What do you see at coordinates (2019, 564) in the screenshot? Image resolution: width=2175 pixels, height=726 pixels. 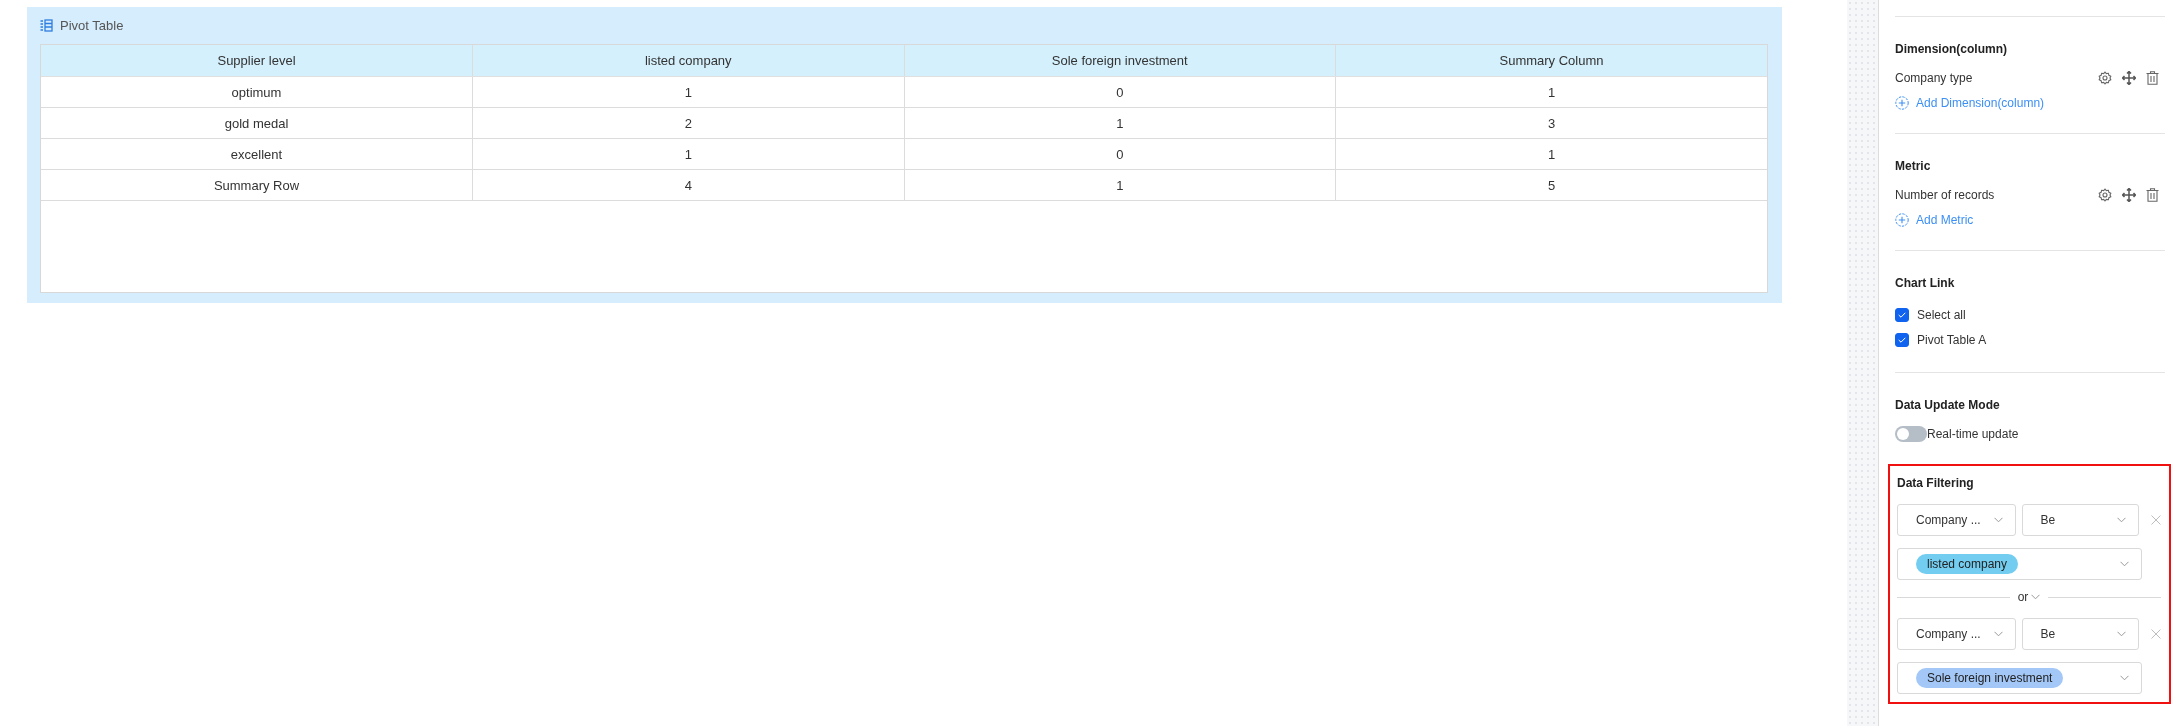 I see `value-select: listed company` at bounding box center [2019, 564].